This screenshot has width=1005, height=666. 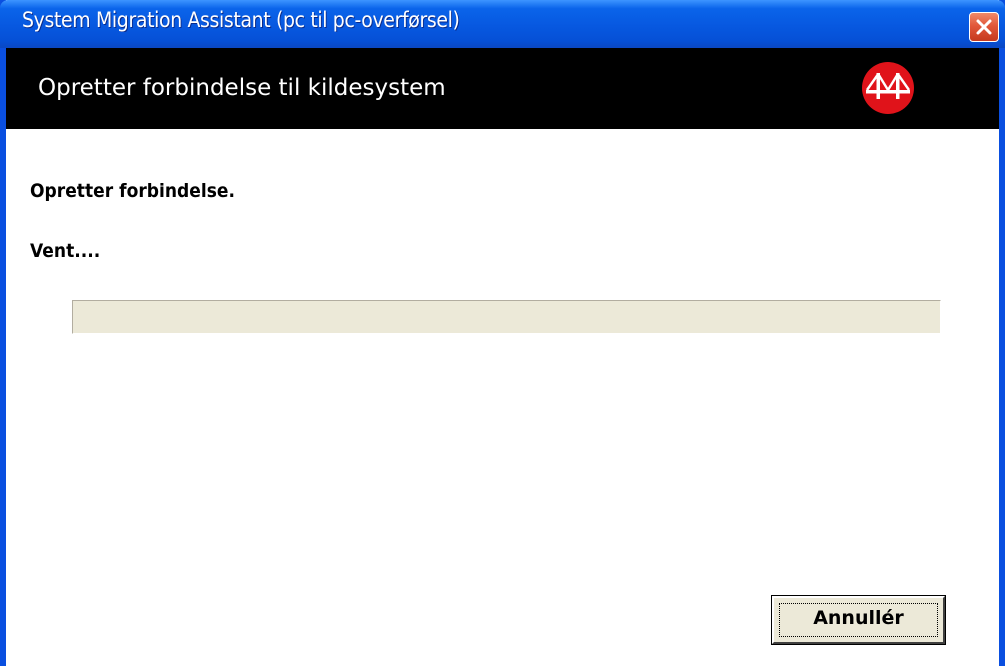 I want to click on status-text: Opretter forbindelse., so click(x=133, y=191).